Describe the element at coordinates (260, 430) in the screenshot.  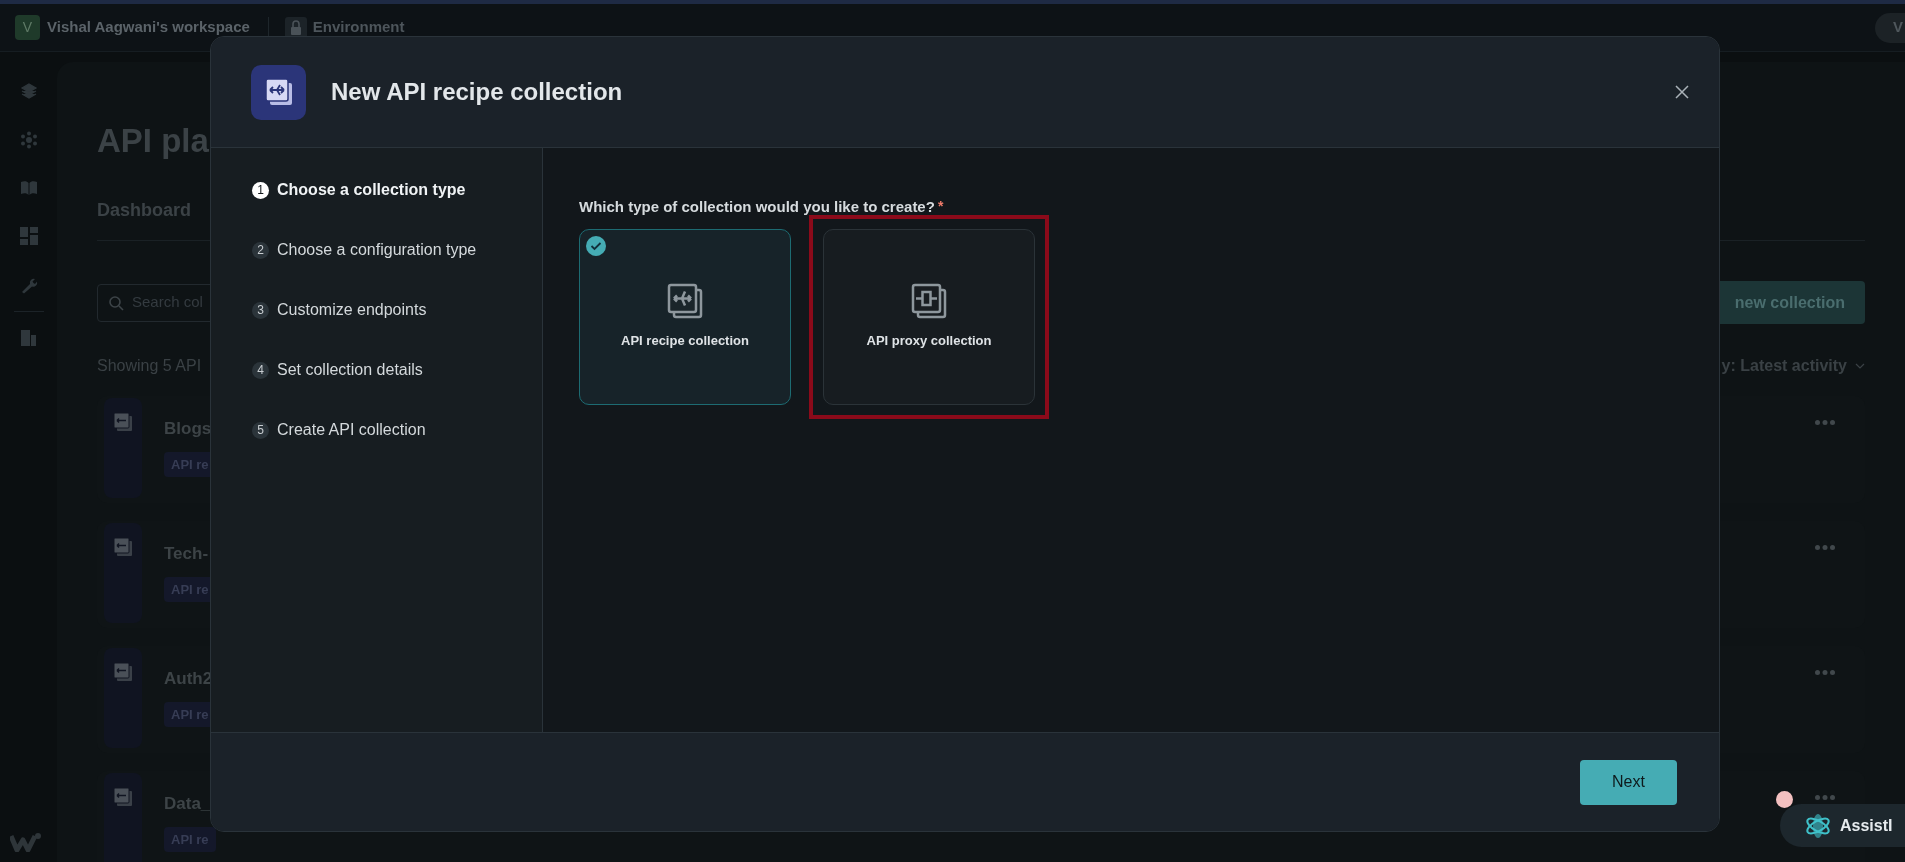
I see `step-number: 5` at that location.